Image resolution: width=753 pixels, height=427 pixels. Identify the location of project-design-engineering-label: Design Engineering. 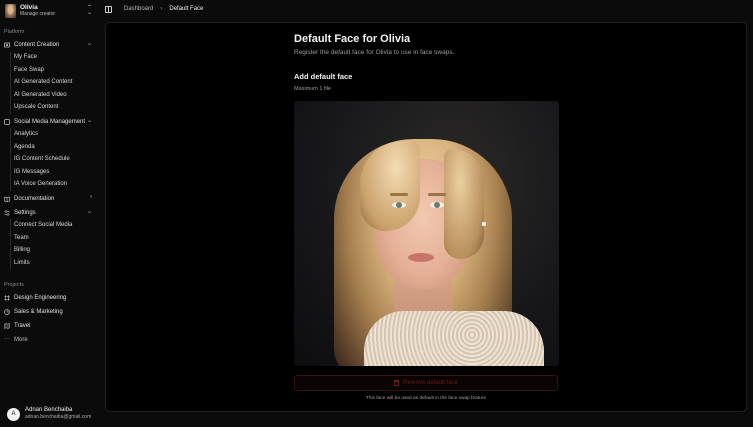
(40, 297).